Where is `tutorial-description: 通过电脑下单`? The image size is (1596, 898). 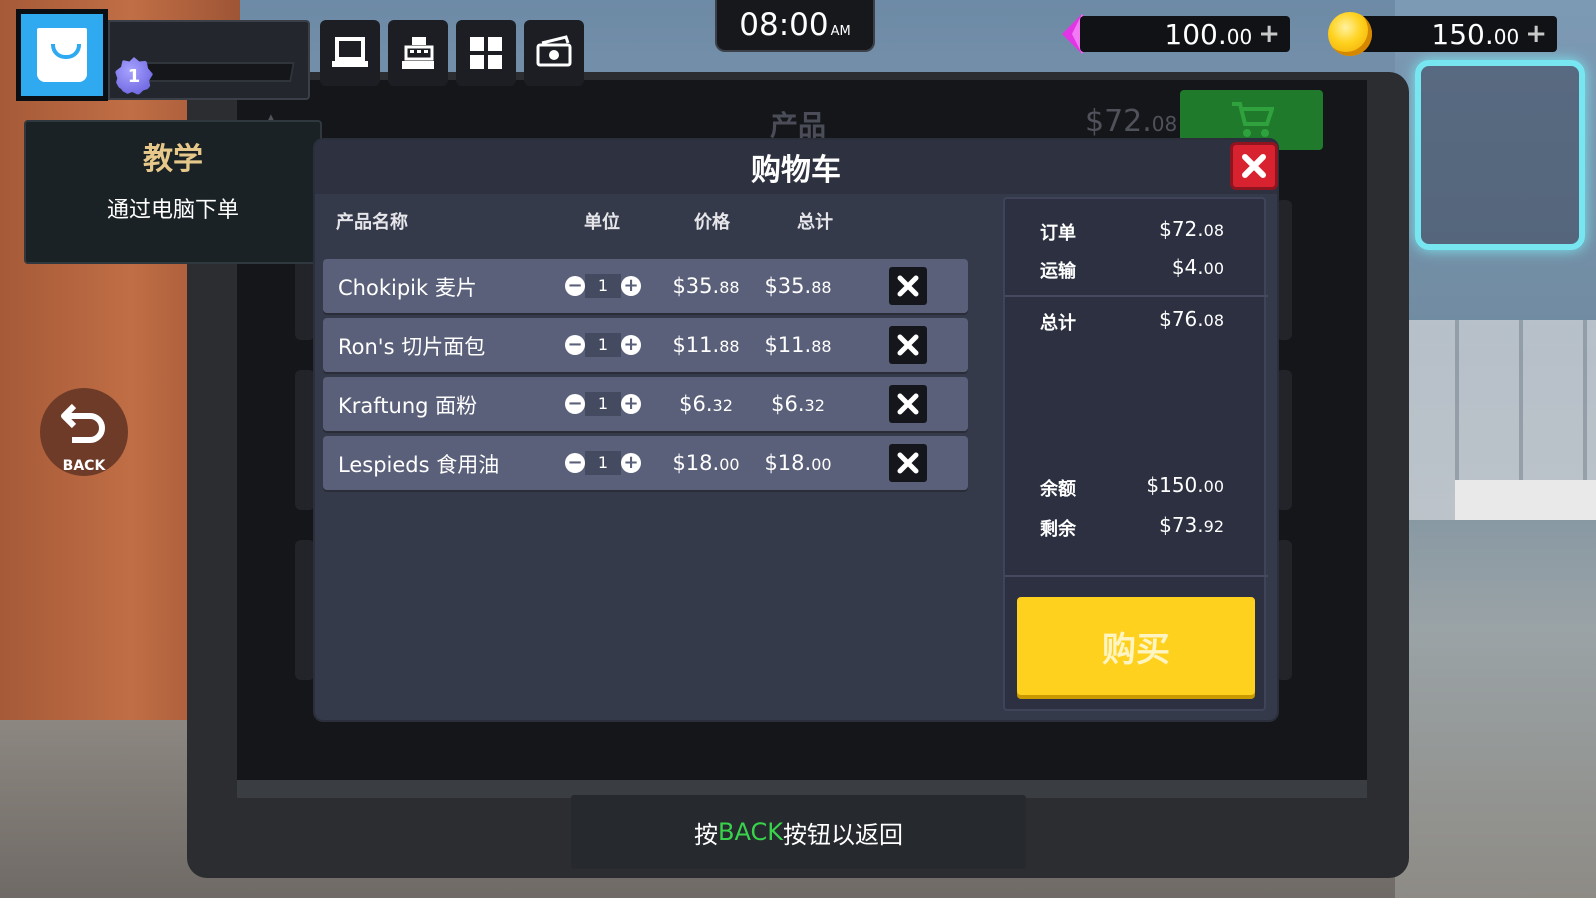
tutorial-description: 通过电脑下单 is located at coordinates (172, 210).